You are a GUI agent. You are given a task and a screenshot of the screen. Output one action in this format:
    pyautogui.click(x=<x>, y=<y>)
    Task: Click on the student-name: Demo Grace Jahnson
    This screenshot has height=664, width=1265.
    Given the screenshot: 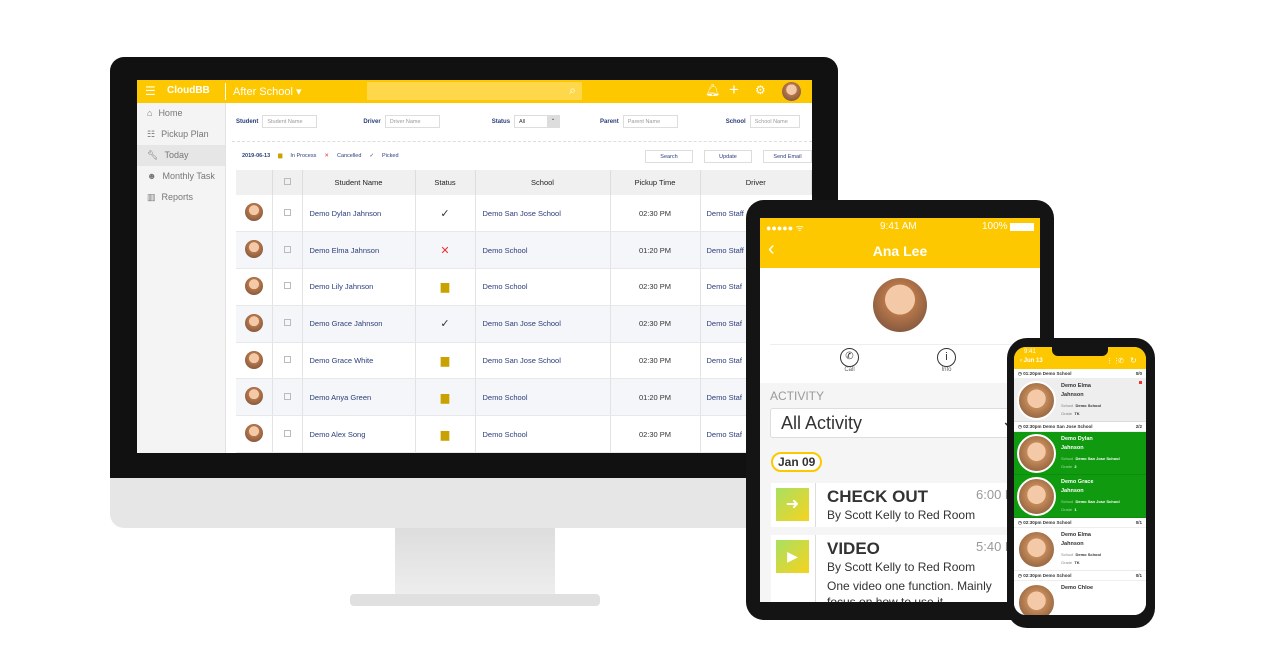 What is the action you would take?
    pyautogui.click(x=359, y=324)
    